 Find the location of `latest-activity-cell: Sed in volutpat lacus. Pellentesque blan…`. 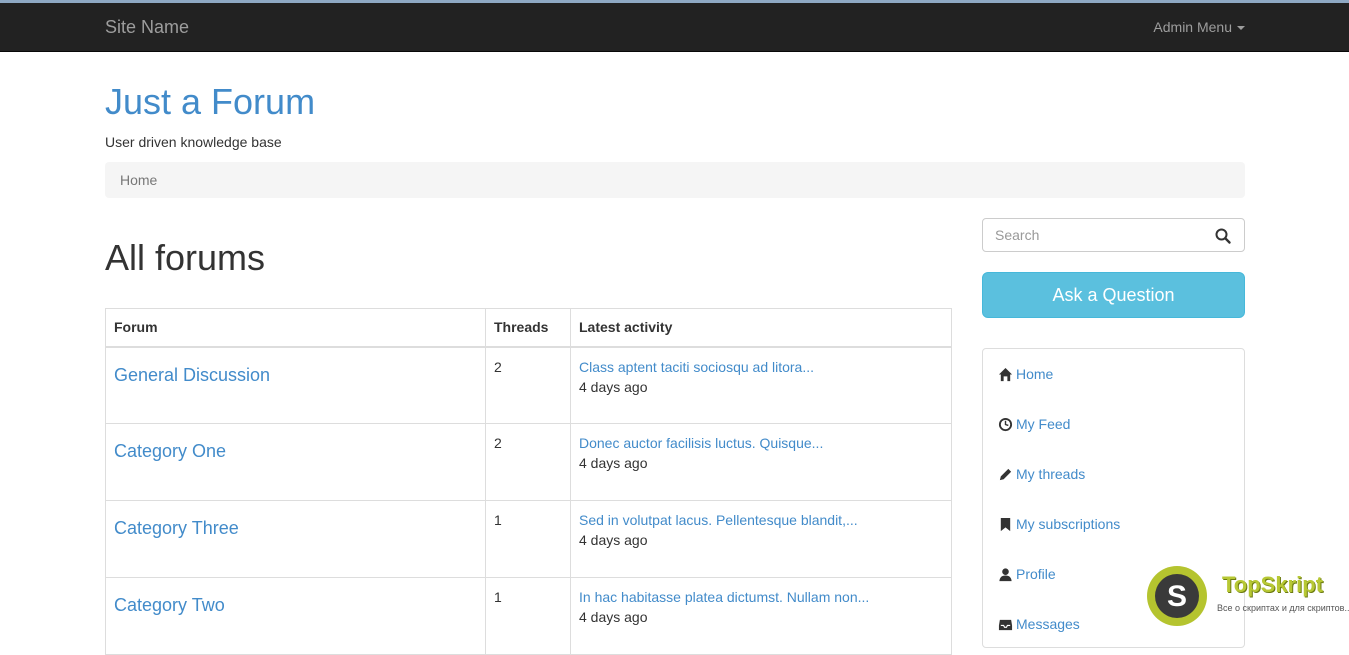

latest-activity-cell: Sed in volutpat lacus. Pellentesque blan… is located at coordinates (761, 539).